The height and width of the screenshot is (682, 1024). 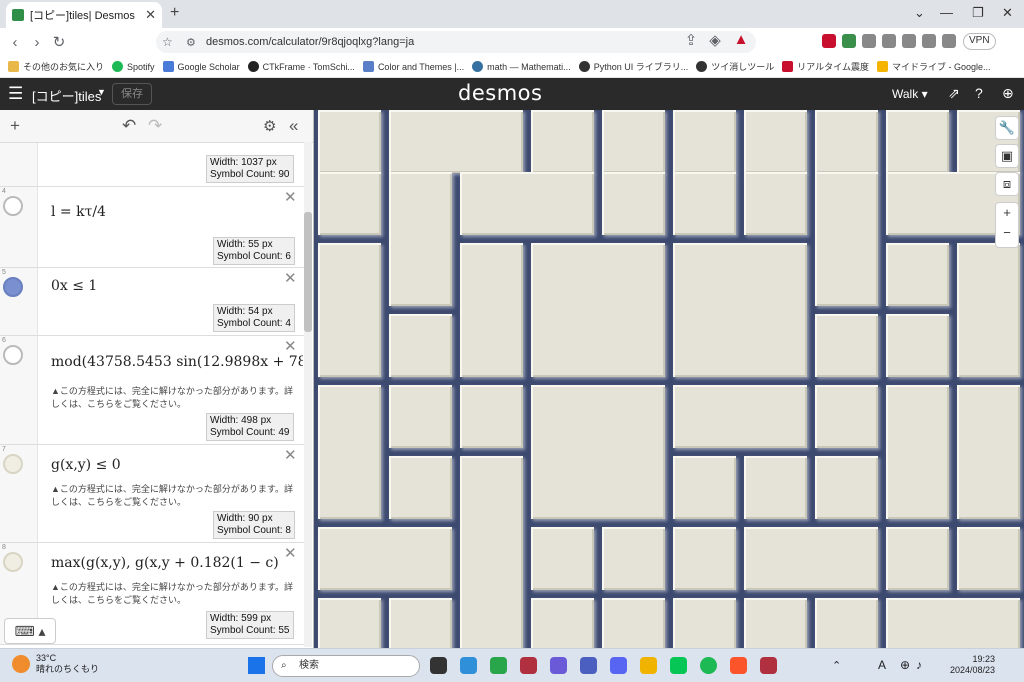 What do you see at coordinates (155, 126) in the screenshot?
I see `redo-icon: ↷` at bounding box center [155, 126].